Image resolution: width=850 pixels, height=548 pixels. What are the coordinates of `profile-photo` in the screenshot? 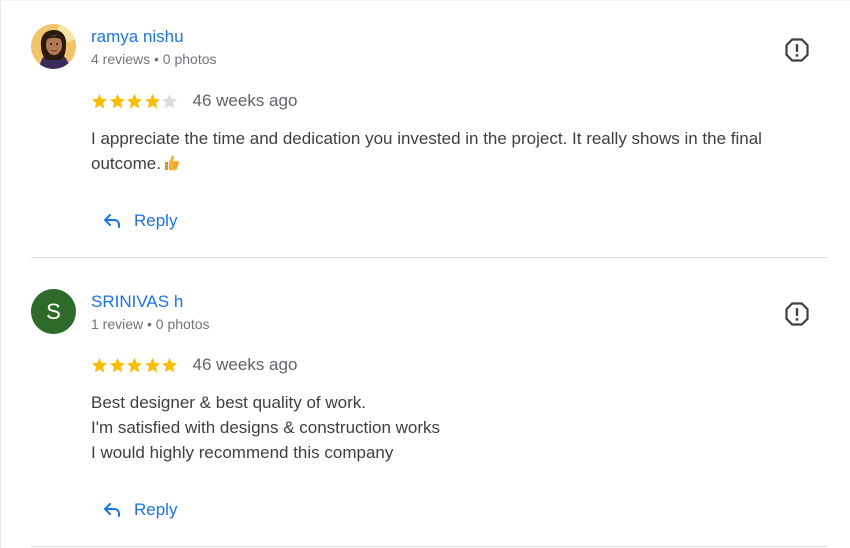 It's located at (53, 46).